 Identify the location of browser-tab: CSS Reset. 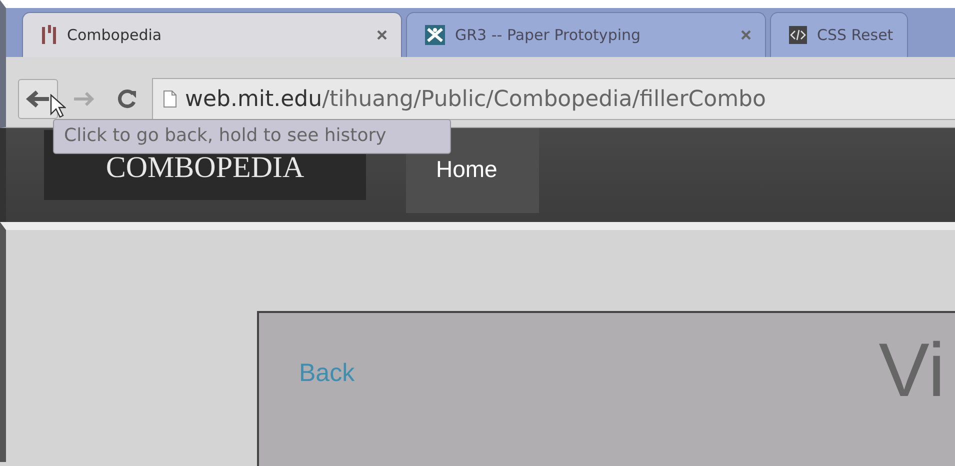
(839, 34).